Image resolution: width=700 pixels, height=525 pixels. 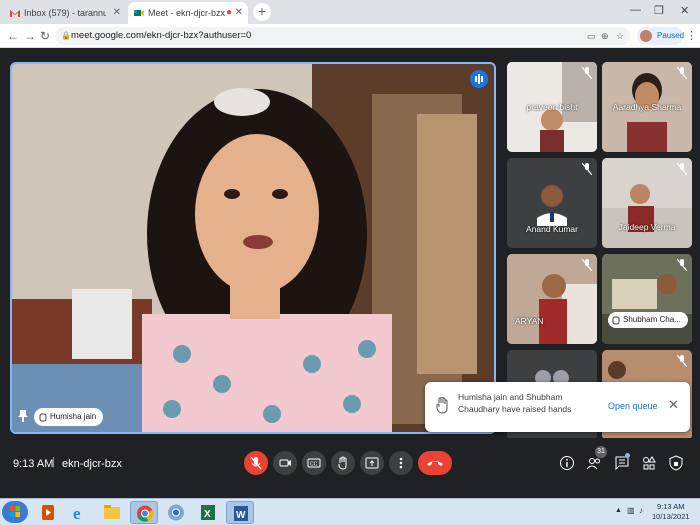 What do you see at coordinates (691, 35) in the screenshot?
I see `browser-menu-icon: ⋮` at bounding box center [691, 35].